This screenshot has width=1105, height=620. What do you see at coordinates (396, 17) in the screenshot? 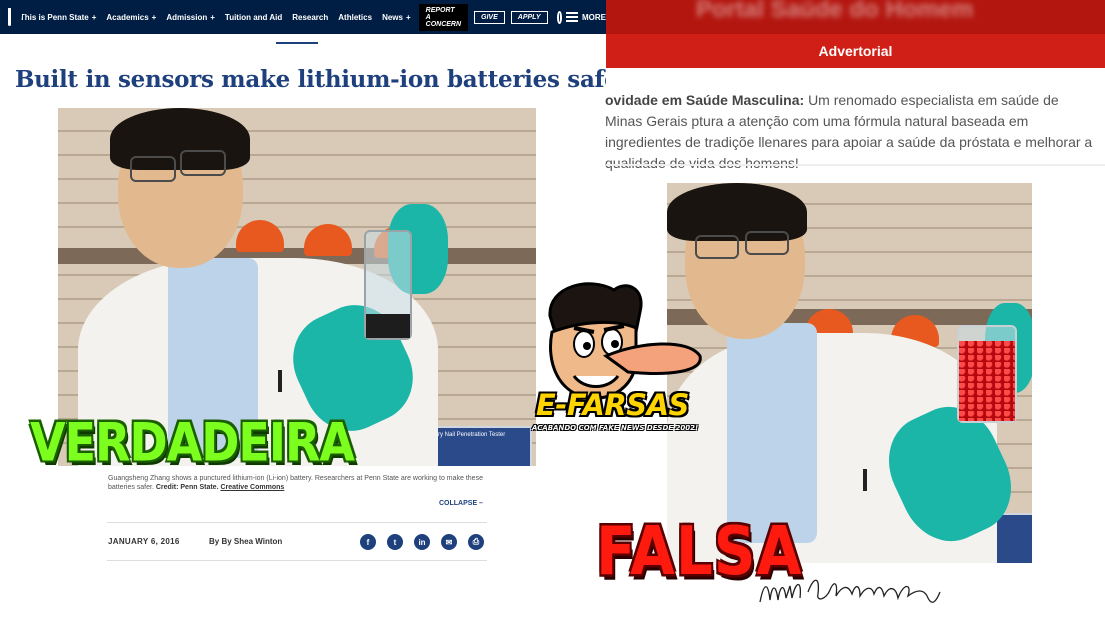
I see `nav-news: News +` at bounding box center [396, 17].